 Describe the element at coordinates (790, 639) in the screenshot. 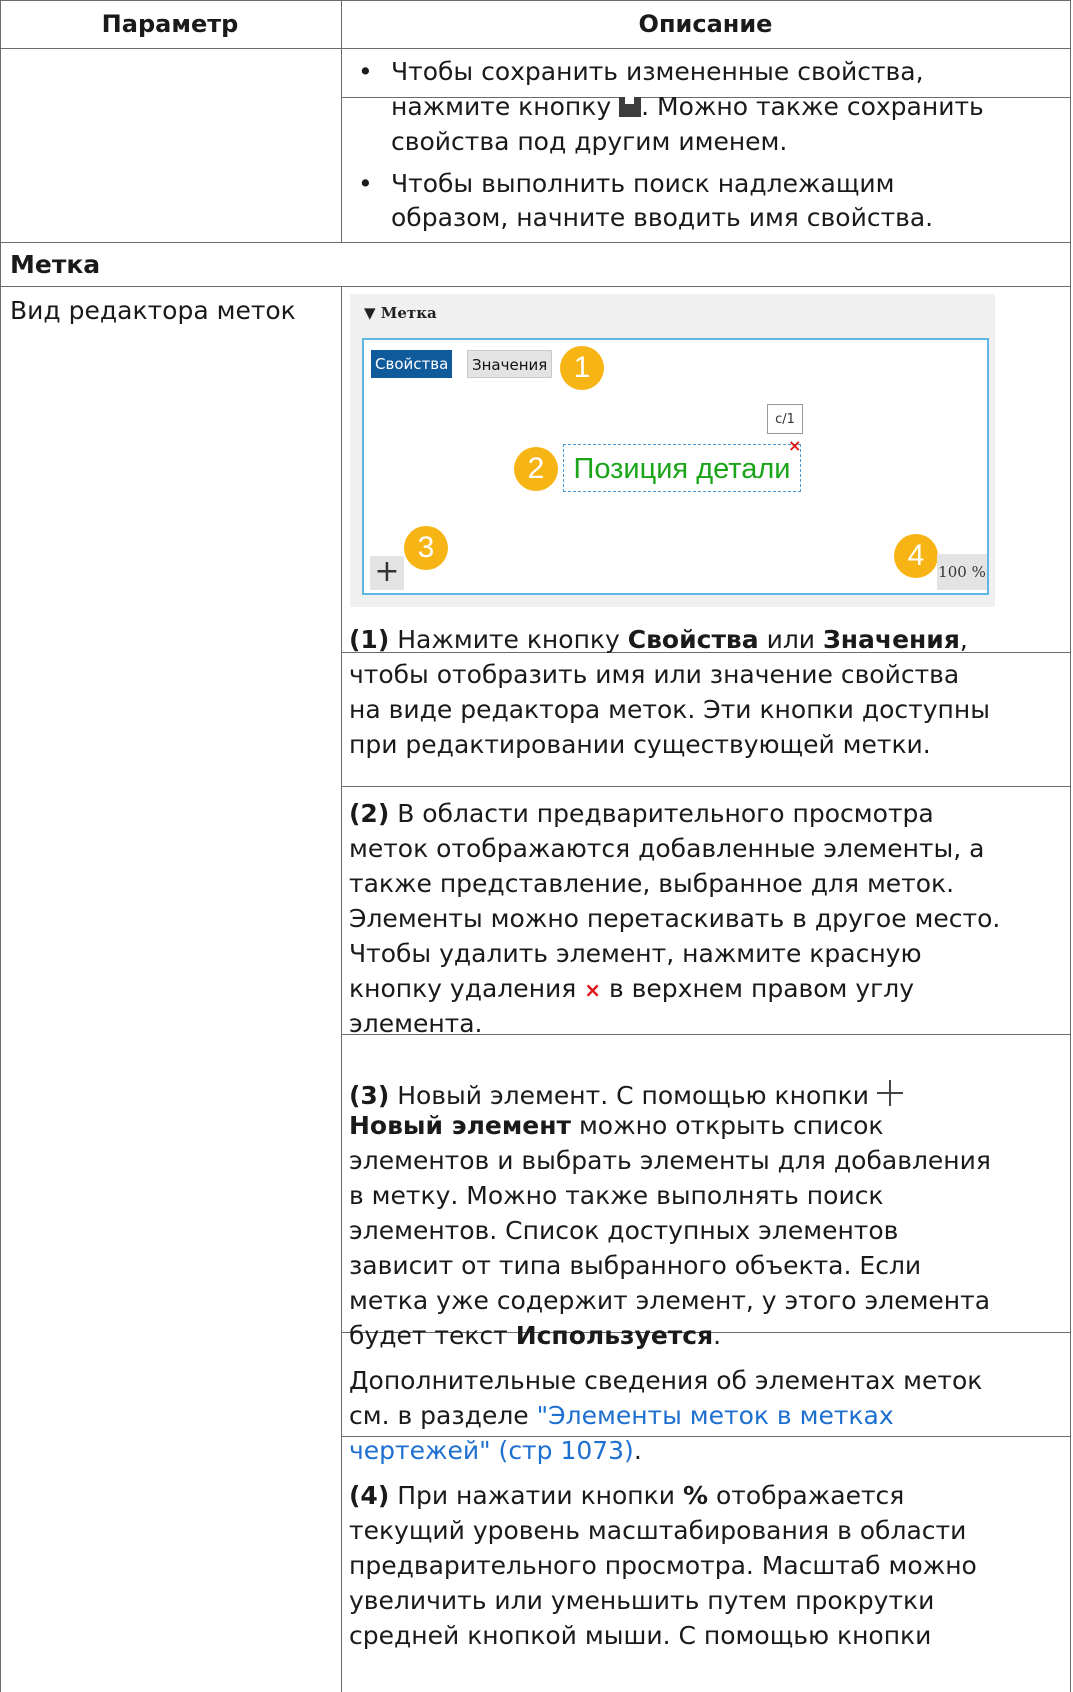

I see `desc-1-c: или` at that location.